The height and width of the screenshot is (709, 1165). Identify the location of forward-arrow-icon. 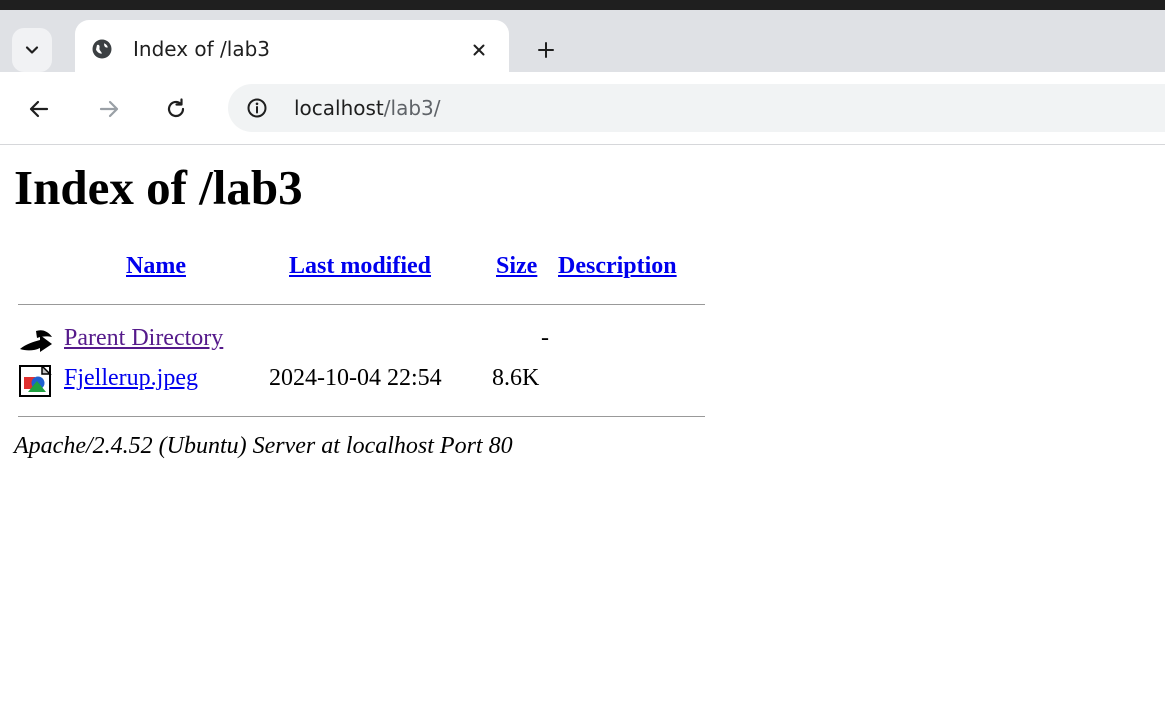
(109, 109).